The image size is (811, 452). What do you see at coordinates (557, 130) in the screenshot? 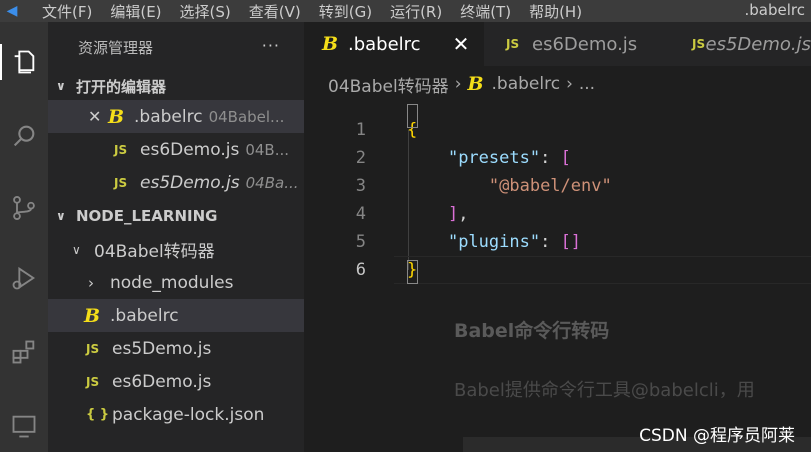
I see `code-line: 1{` at bounding box center [557, 130].